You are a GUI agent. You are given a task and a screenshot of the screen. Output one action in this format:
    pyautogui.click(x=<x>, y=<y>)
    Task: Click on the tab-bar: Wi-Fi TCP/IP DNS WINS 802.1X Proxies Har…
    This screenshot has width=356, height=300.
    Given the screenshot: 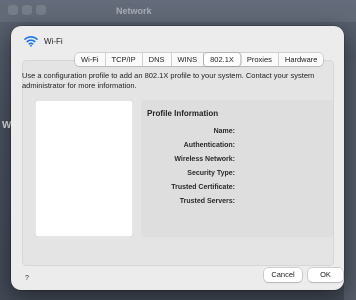 What is the action you would take?
    pyautogui.click(x=199, y=59)
    